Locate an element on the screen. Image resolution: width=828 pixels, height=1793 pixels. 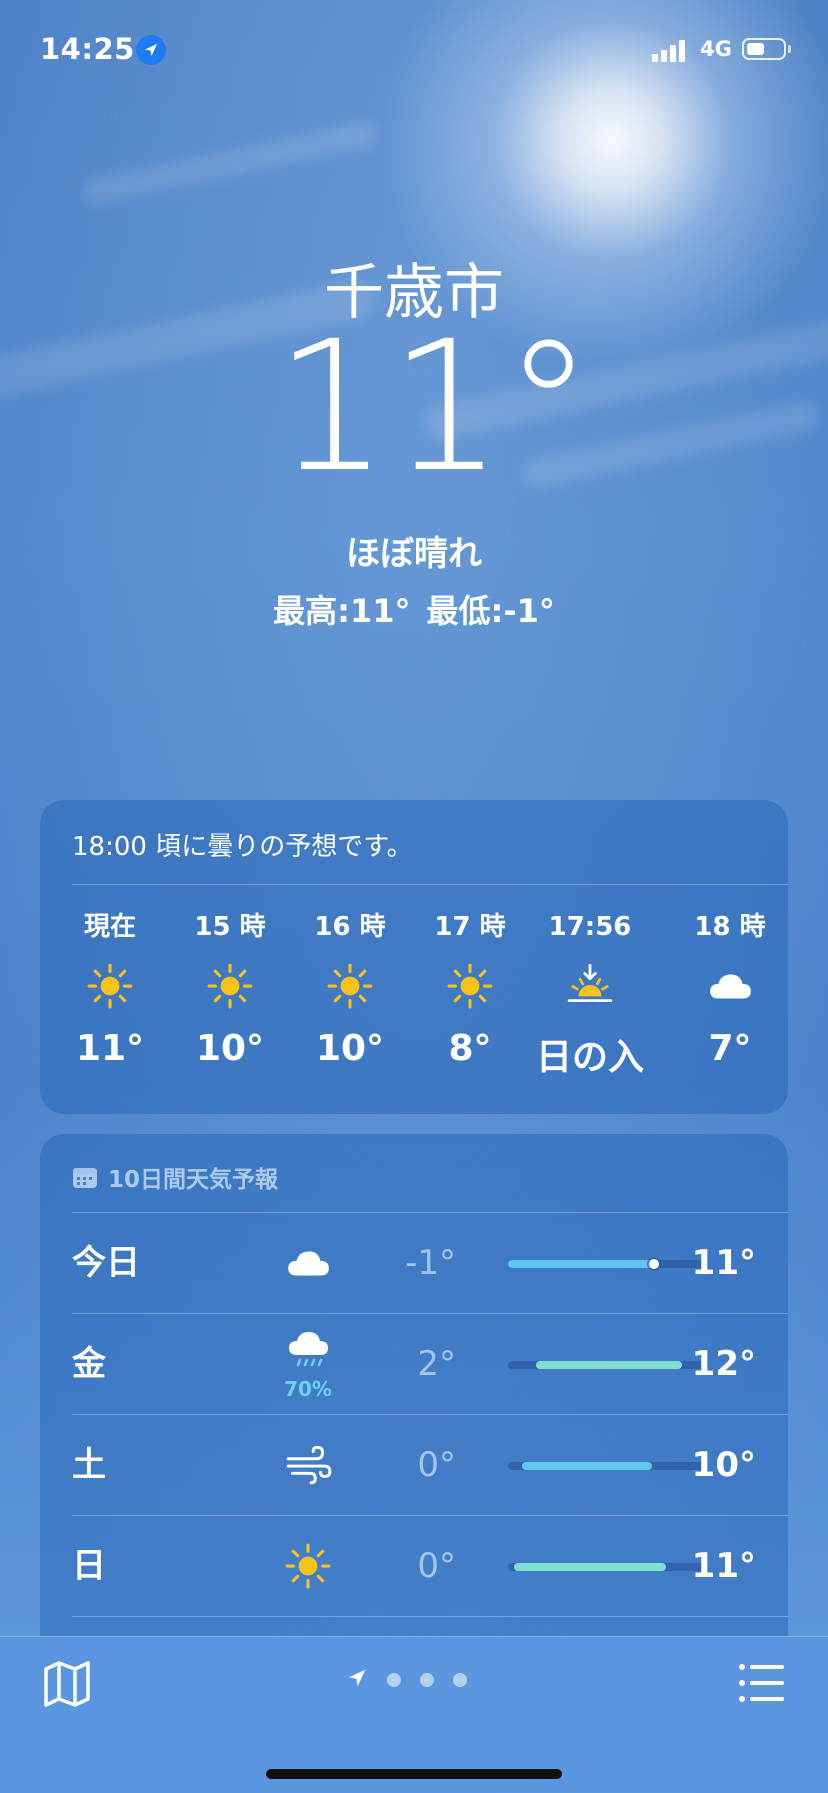
bottom-toolbar is located at coordinates (414, 1714).